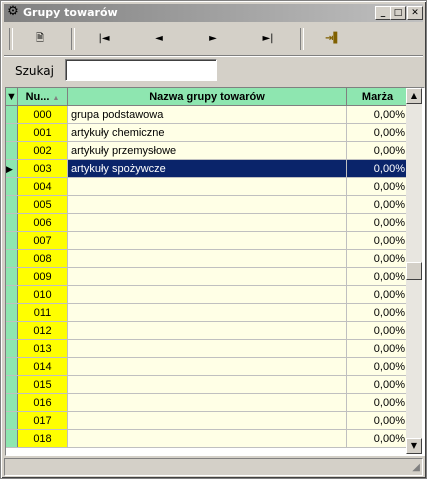  I want to click on scroll-thumb, so click(414, 271).